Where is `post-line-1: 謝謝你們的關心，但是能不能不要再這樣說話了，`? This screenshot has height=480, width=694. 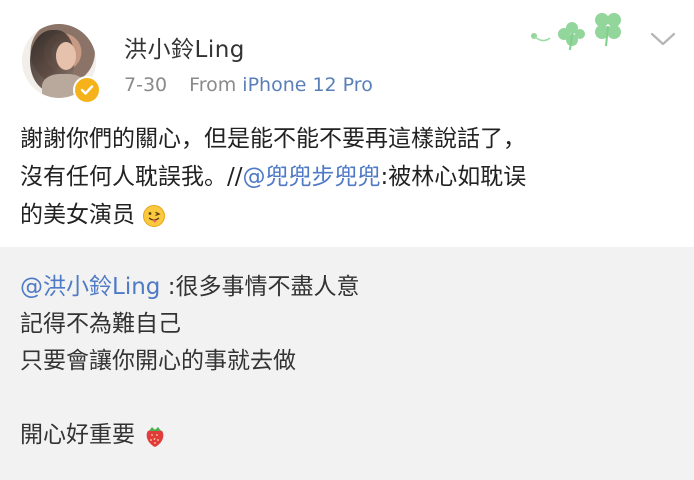
post-line-1: 謝謝你們的關心，但是能不能不要再這樣說話了， is located at coordinates (273, 139).